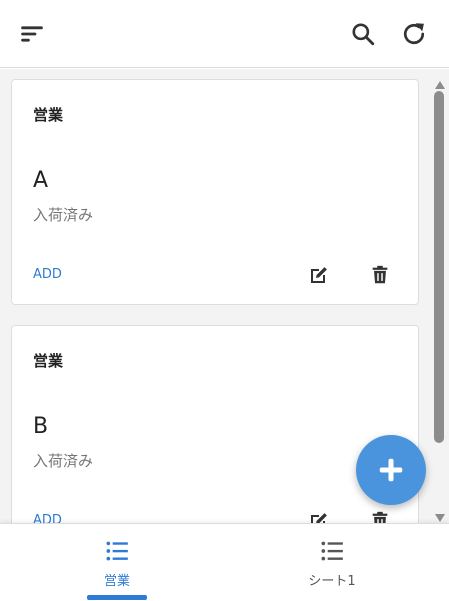 Image resolution: width=449 pixels, height=601 pixels. Describe the element at coordinates (224, 34) in the screenshot. I see `top-app-bar` at that location.